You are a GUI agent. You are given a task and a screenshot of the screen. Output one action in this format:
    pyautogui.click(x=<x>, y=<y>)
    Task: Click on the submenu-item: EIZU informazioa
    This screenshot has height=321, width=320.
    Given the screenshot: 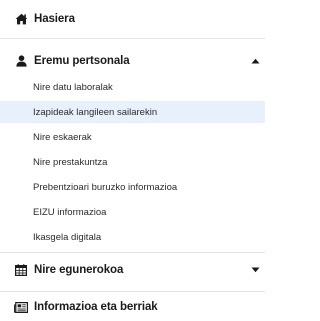 What is the action you would take?
    pyautogui.click(x=132, y=212)
    